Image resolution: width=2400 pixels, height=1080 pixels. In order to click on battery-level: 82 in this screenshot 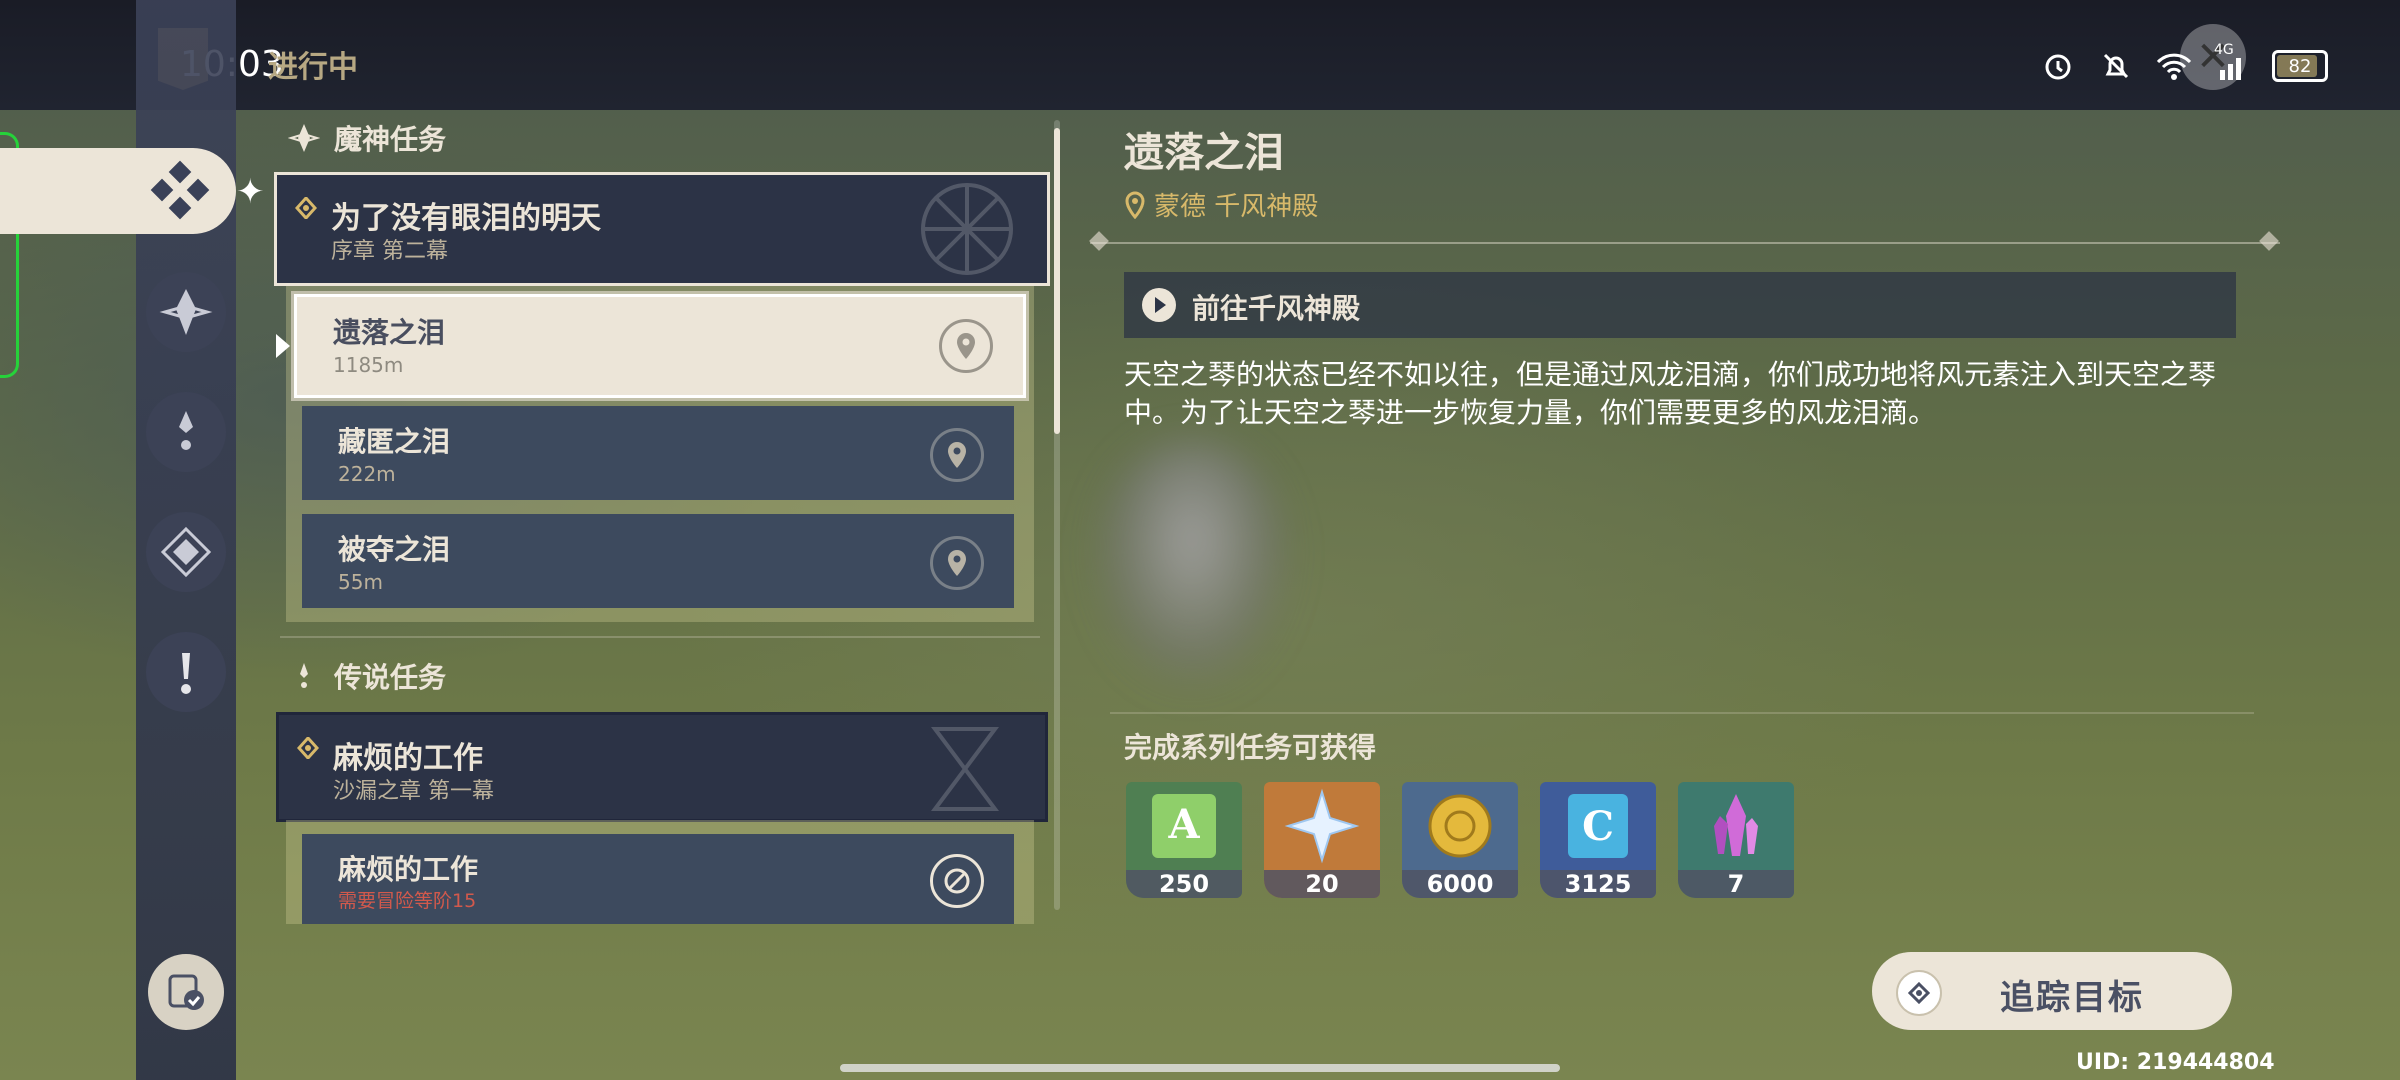, I will do `click(2300, 66)`.